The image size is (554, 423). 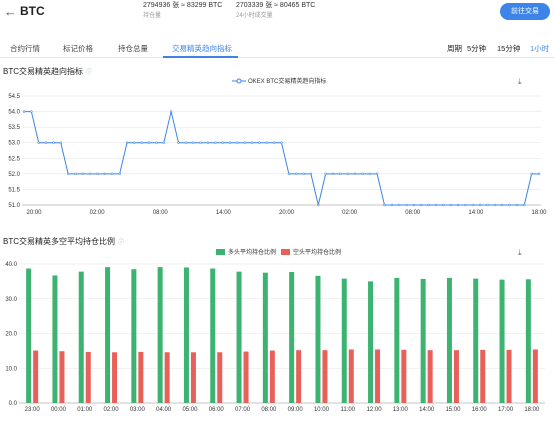 I want to click on chart2-legend-short: 空头平均持仓比例, so click(x=311, y=251).